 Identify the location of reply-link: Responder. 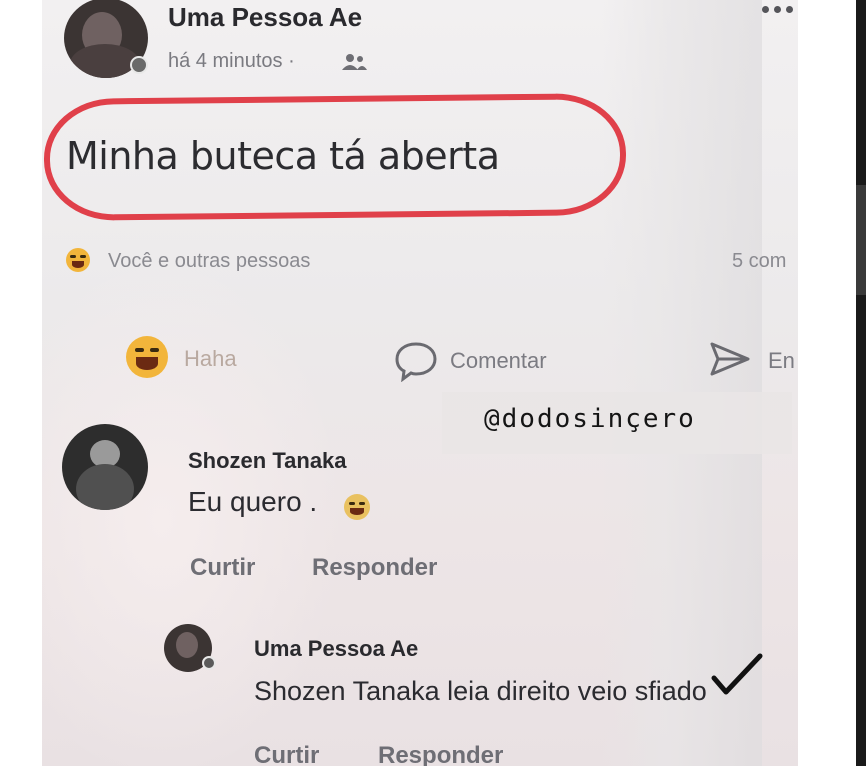
(374, 568).